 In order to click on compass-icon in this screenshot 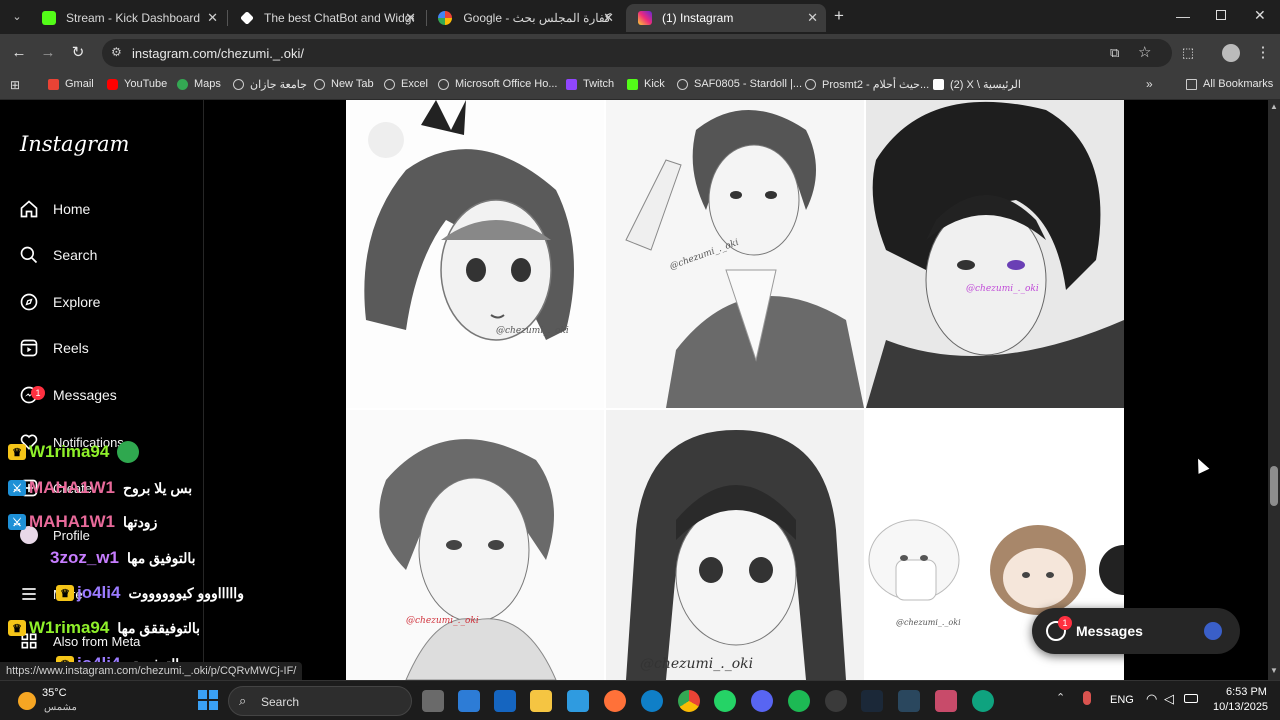, I will do `click(29, 302)`.